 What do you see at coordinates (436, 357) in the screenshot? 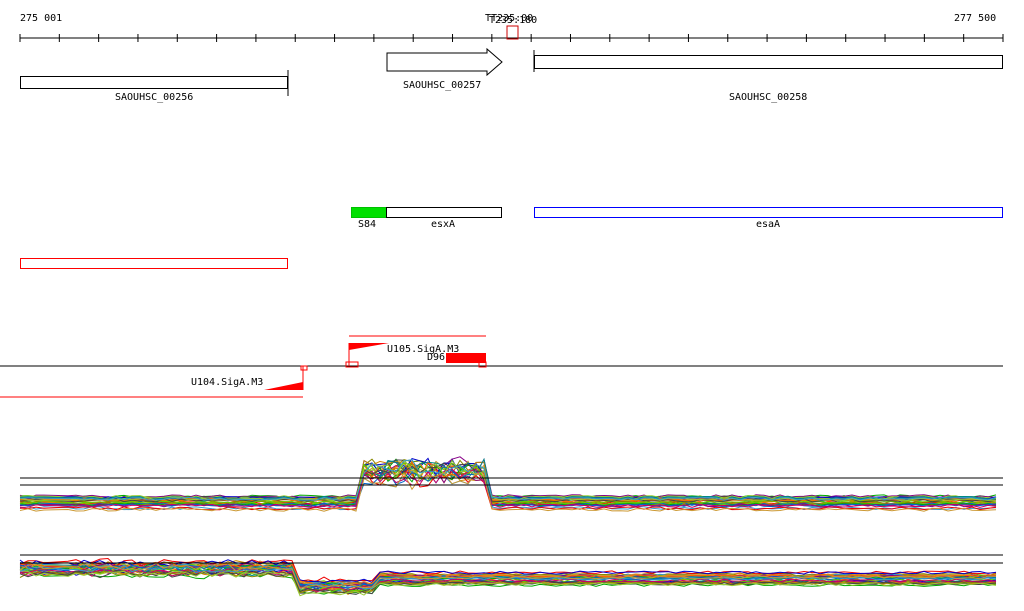
I see `d96-label: D96` at bounding box center [436, 357].